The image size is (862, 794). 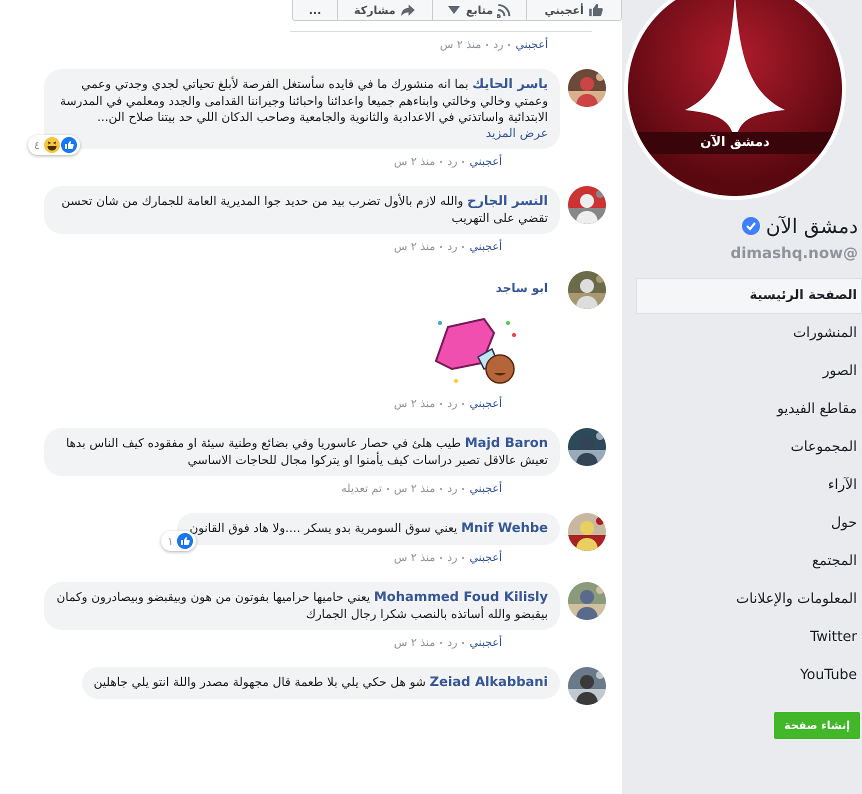 What do you see at coordinates (749, 675) in the screenshot?
I see `nav-item: YouTube` at bounding box center [749, 675].